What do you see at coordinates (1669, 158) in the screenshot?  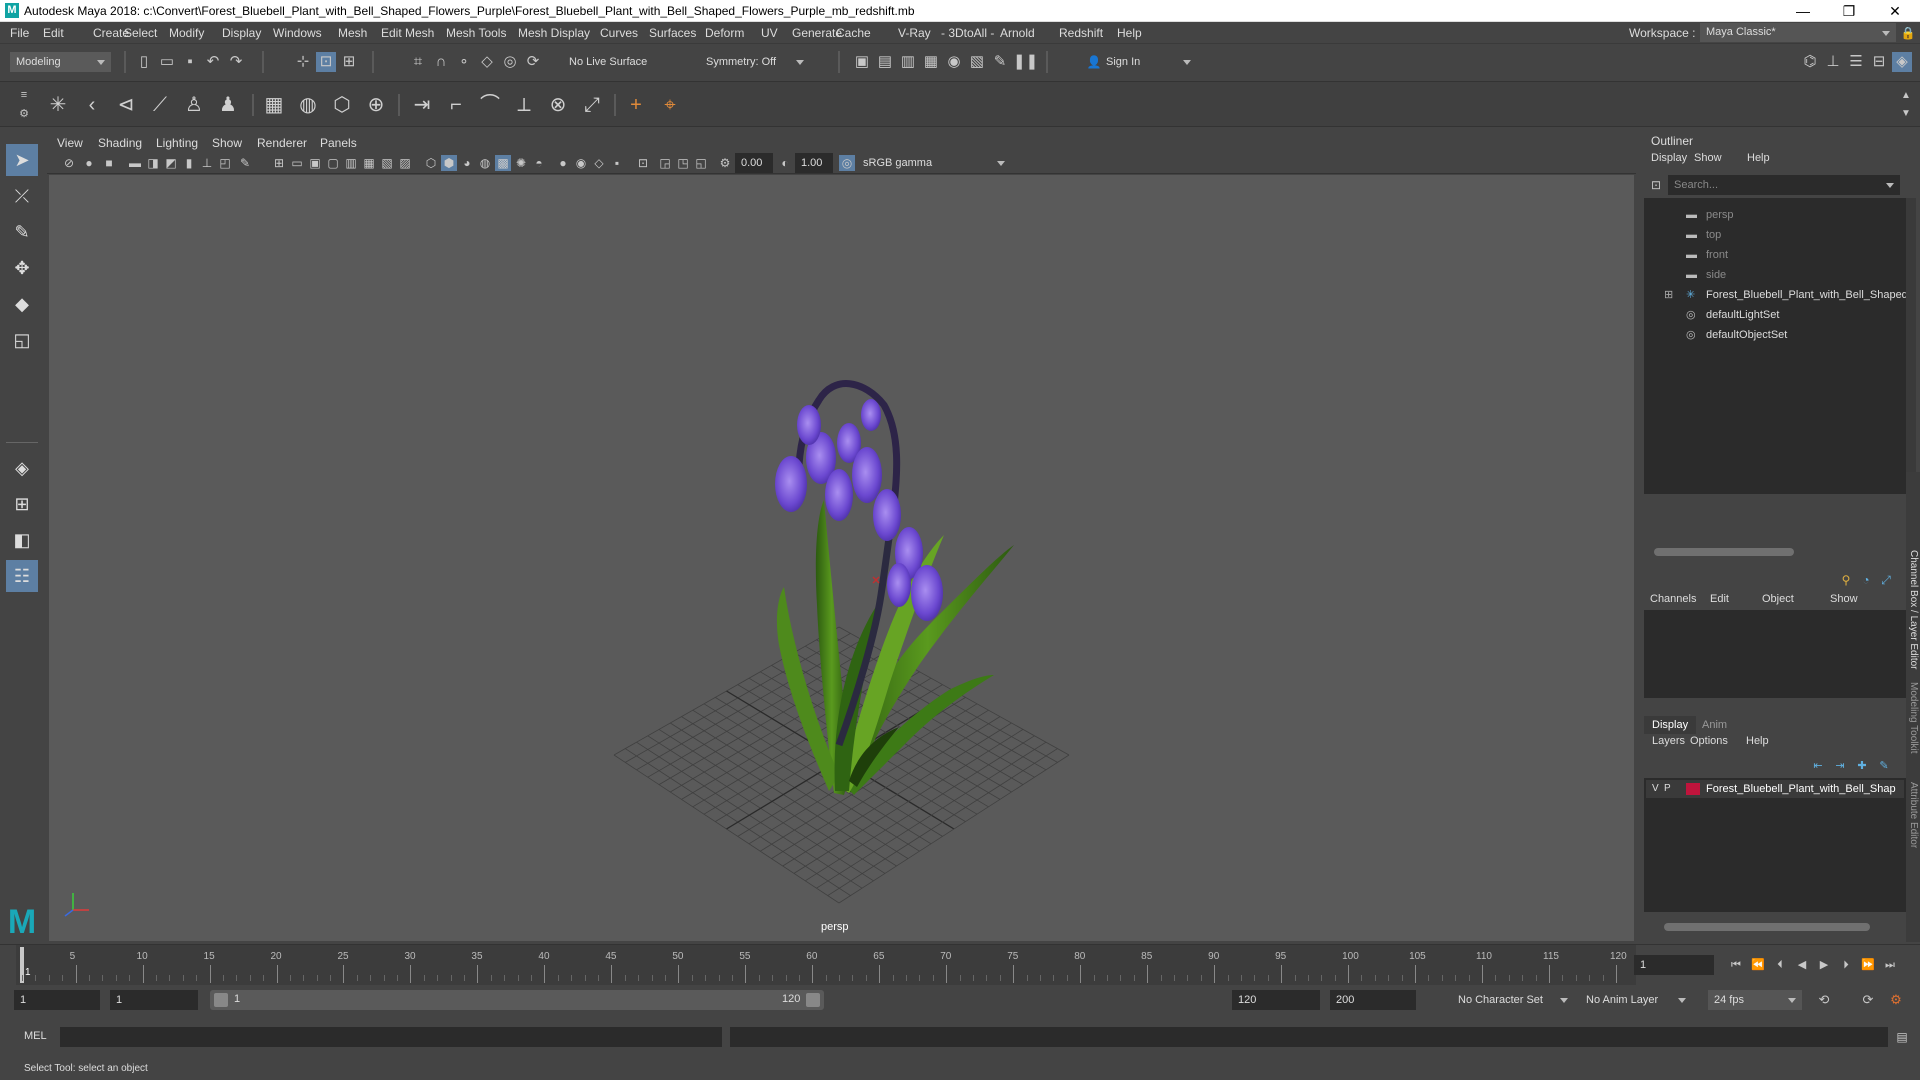 I see `outliner-menu-display: Display` at bounding box center [1669, 158].